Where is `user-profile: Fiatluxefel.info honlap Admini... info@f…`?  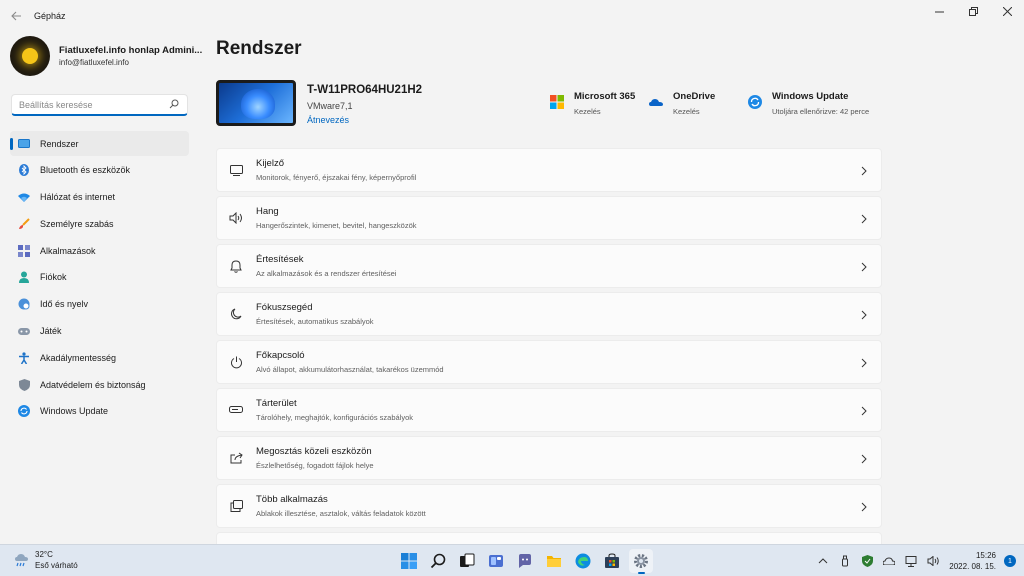
user-profile: Fiatluxefel.info honlap Admini... info@f… is located at coordinates (106, 56).